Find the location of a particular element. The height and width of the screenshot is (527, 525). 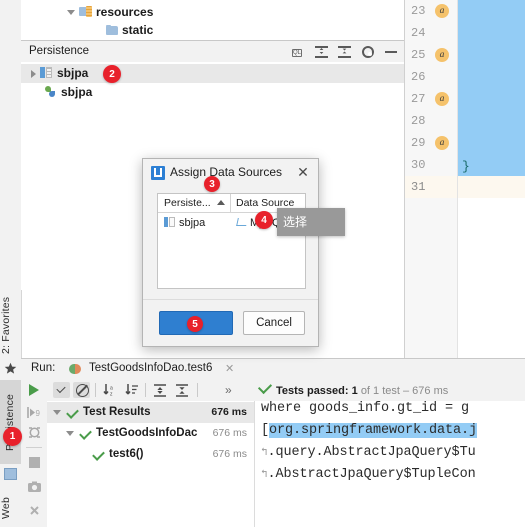

console-line: [org.springframework.data.j is located at coordinates (369, 430).